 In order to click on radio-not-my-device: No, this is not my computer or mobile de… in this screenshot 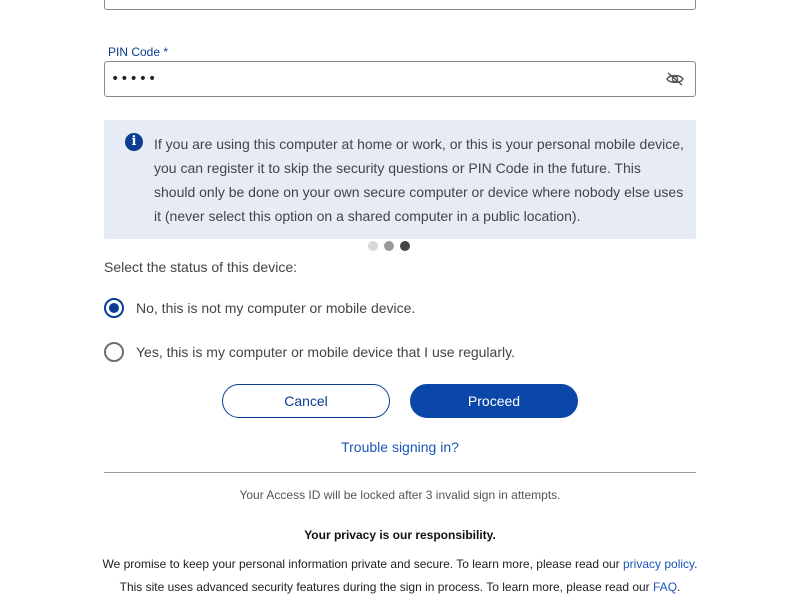, I will do `click(259, 308)`.